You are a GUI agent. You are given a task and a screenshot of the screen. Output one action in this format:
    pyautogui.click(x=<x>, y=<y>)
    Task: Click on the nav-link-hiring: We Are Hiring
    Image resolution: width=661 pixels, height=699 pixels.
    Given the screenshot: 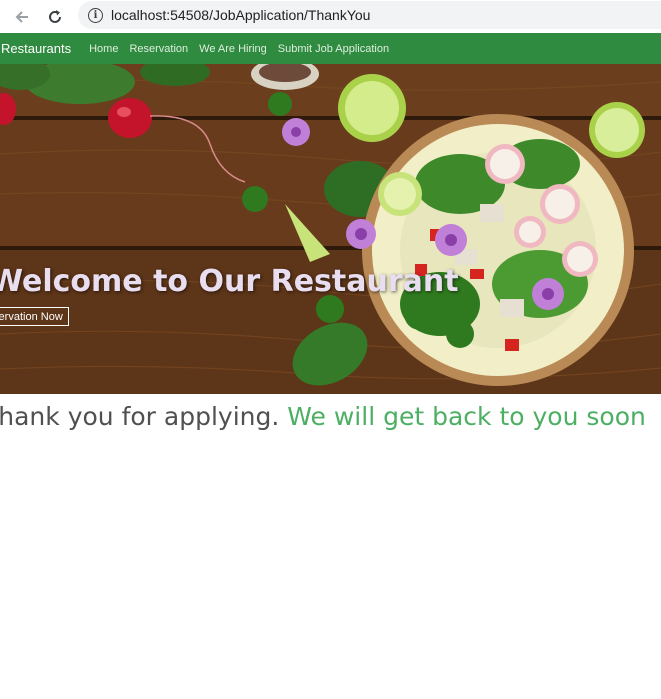 What is the action you would take?
    pyautogui.click(x=233, y=49)
    